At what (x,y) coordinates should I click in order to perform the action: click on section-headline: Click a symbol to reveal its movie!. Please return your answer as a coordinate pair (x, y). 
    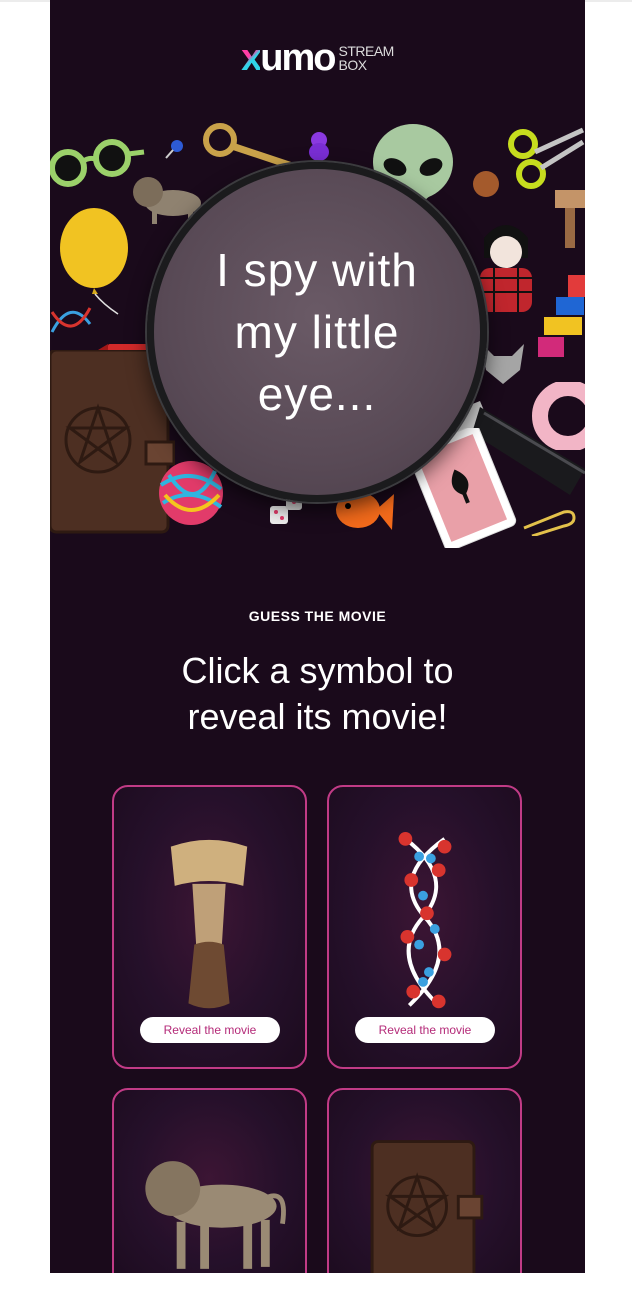
    Looking at the image, I should click on (317, 694).